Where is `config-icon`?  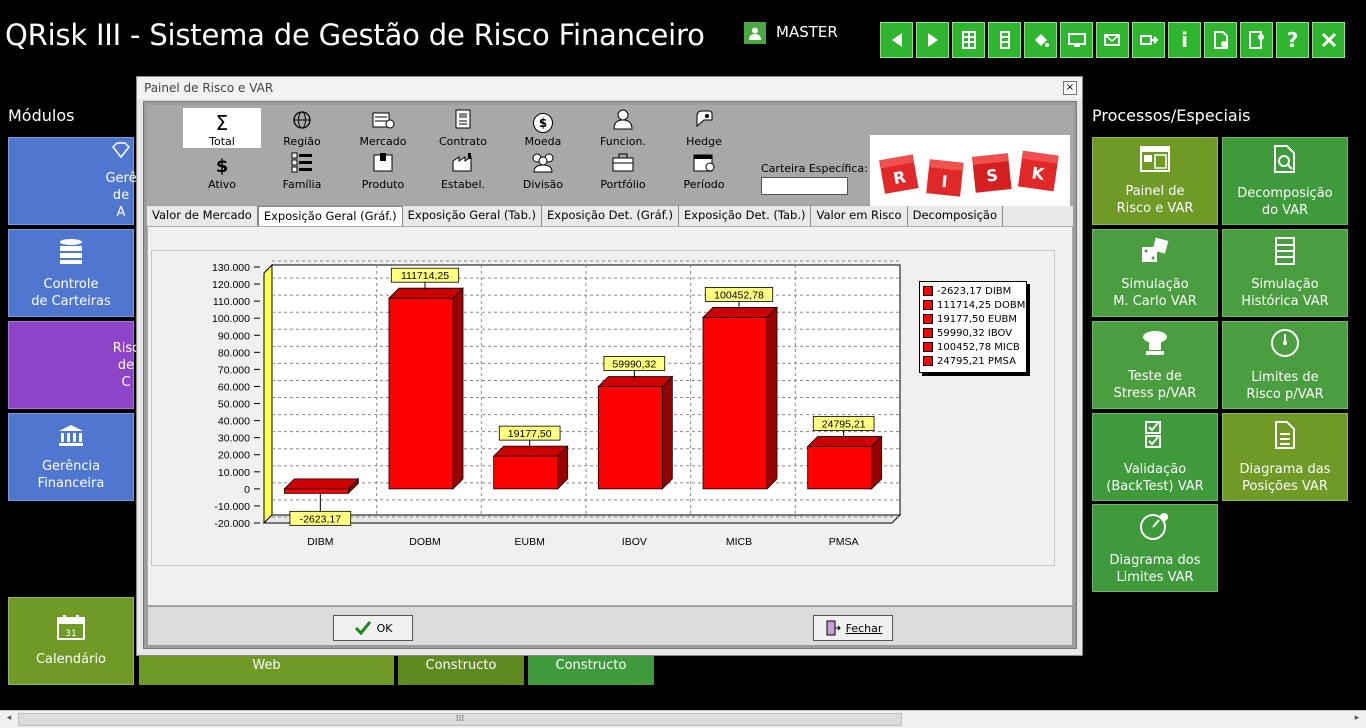
config-icon is located at coordinates (1256, 40).